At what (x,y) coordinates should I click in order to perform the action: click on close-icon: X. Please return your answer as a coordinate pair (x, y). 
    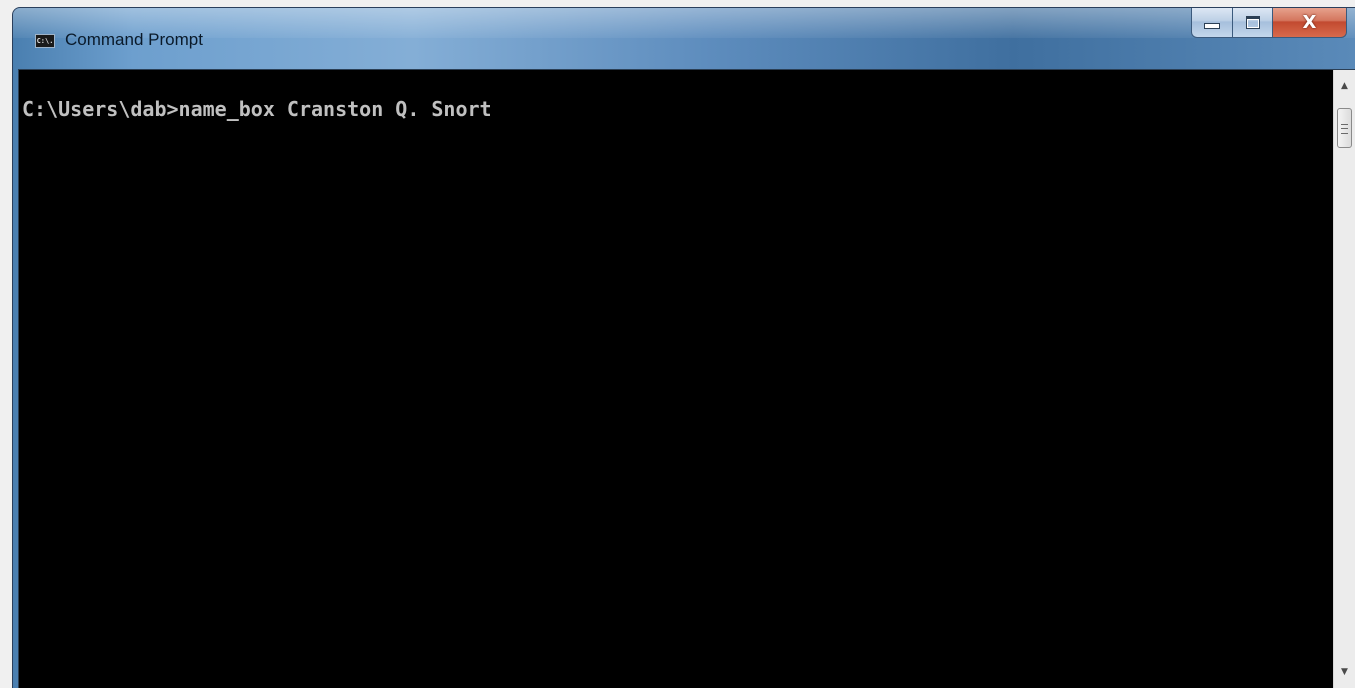
    Looking at the image, I should click on (1309, 22).